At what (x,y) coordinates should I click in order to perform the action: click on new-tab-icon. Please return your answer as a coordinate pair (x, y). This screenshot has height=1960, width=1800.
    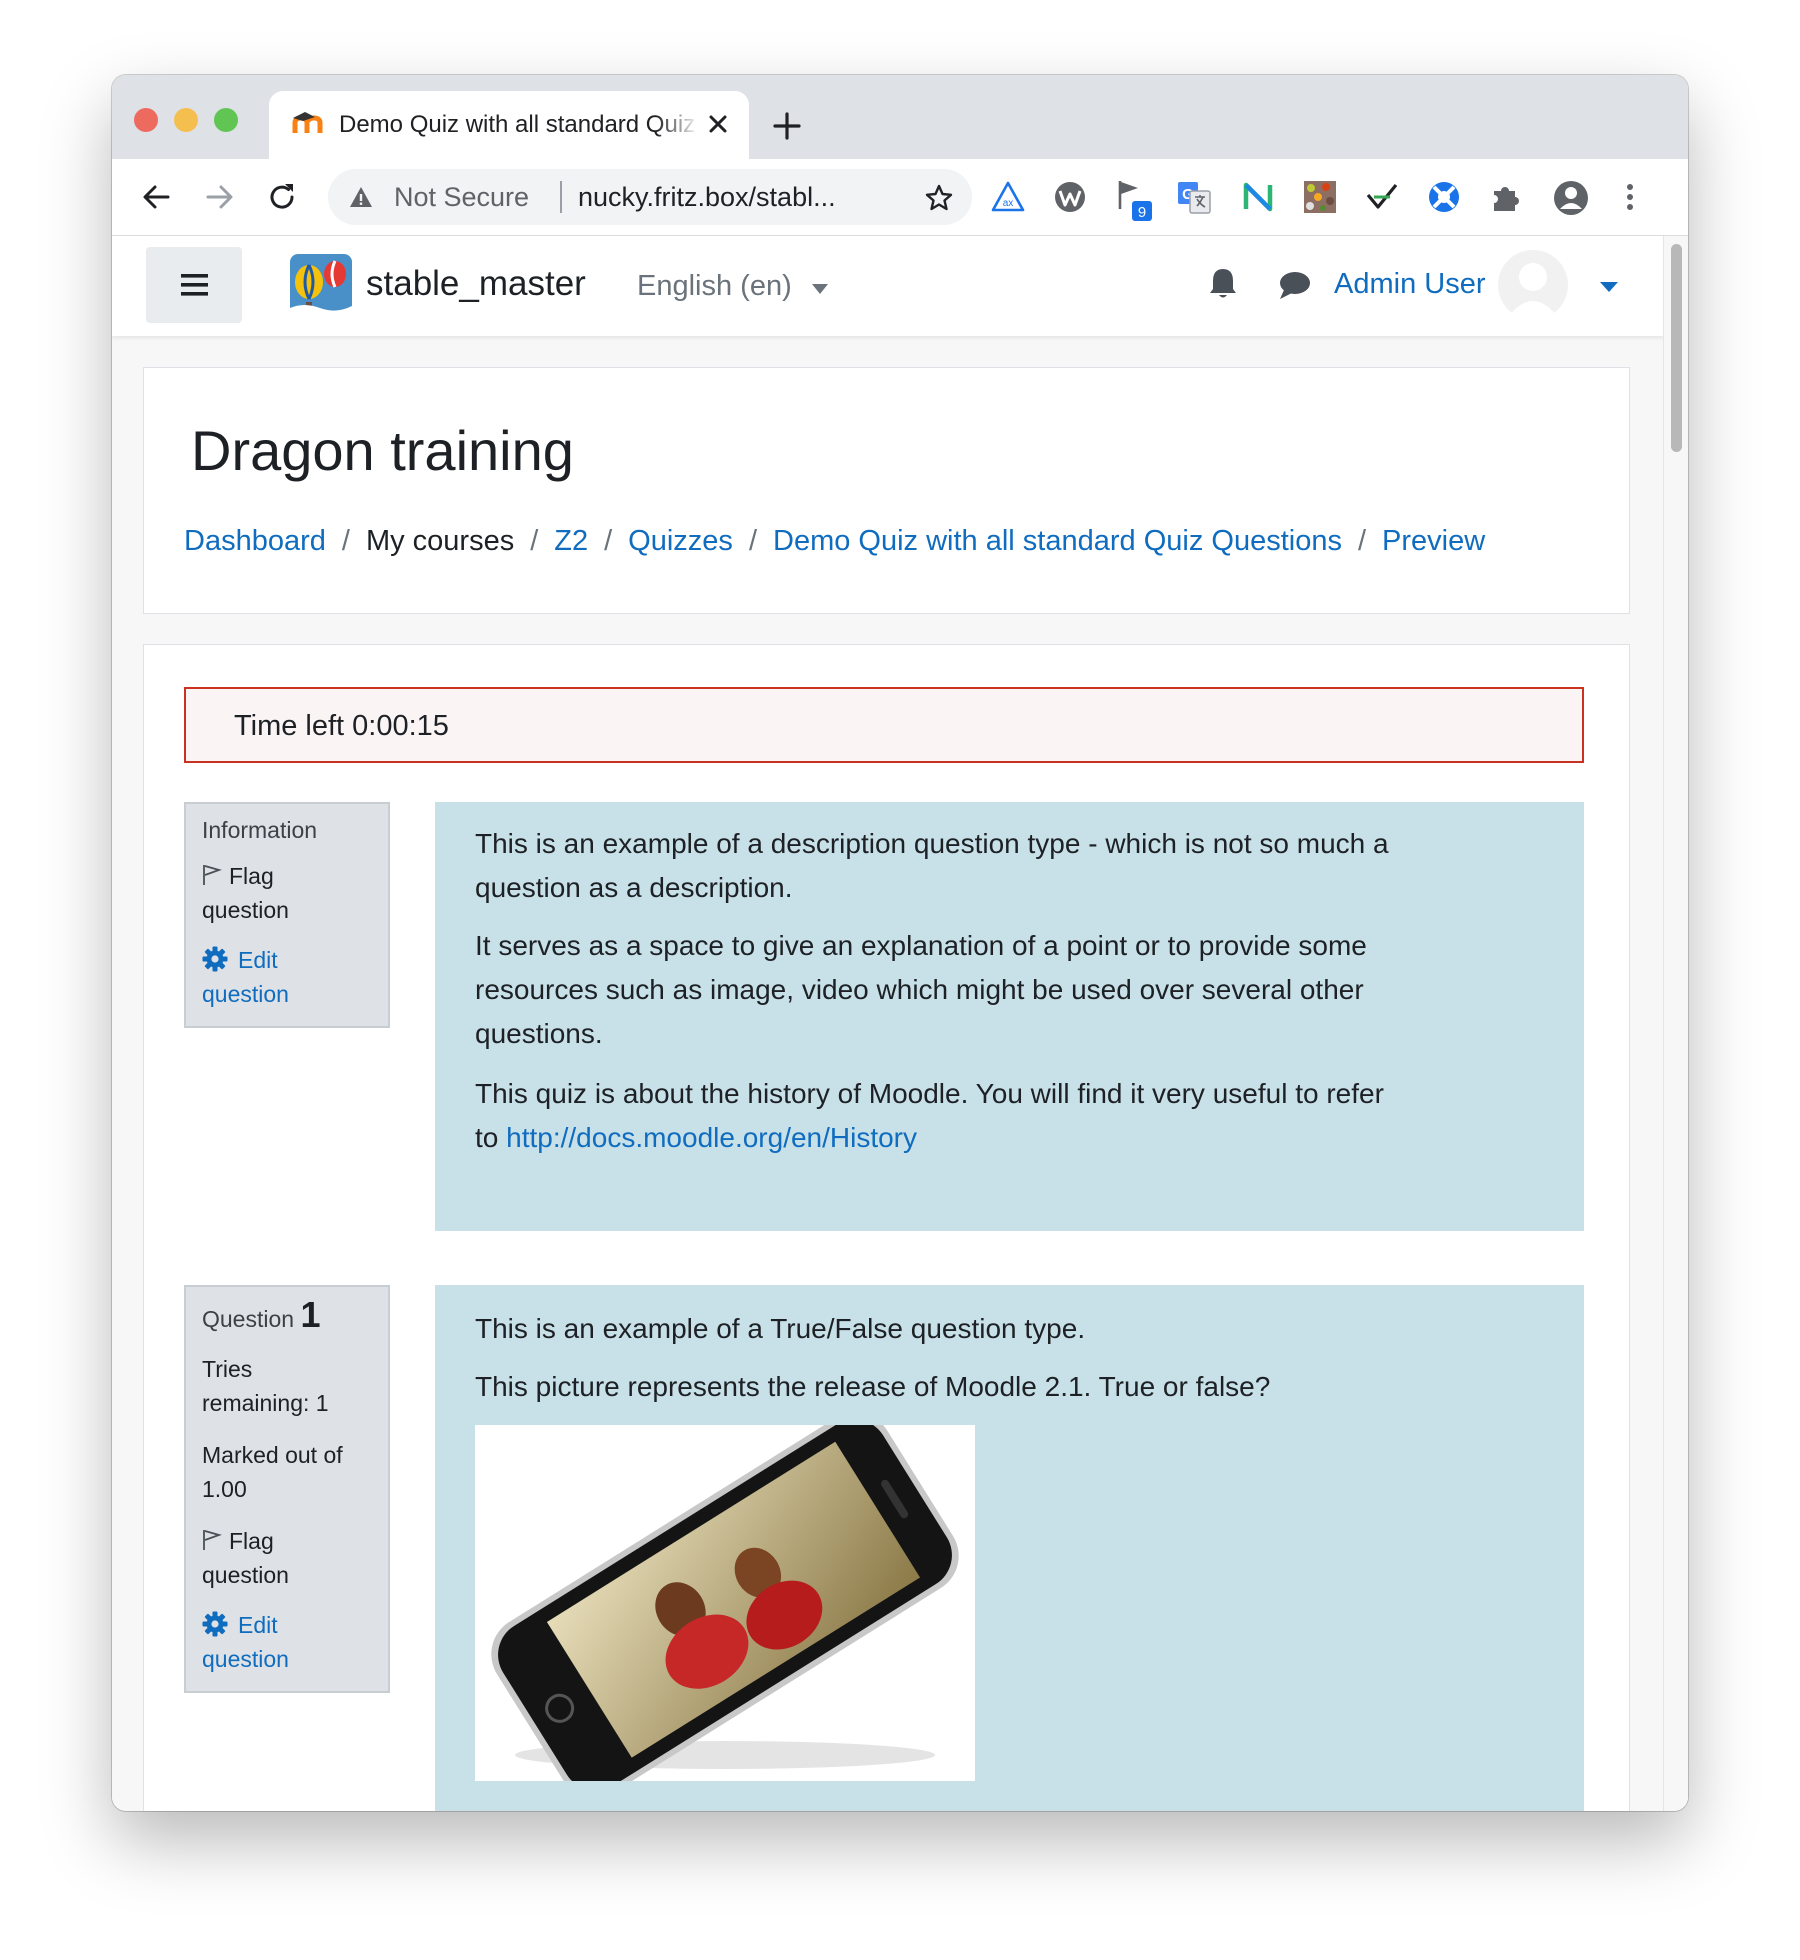
    Looking at the image, I should click on (787, 128).